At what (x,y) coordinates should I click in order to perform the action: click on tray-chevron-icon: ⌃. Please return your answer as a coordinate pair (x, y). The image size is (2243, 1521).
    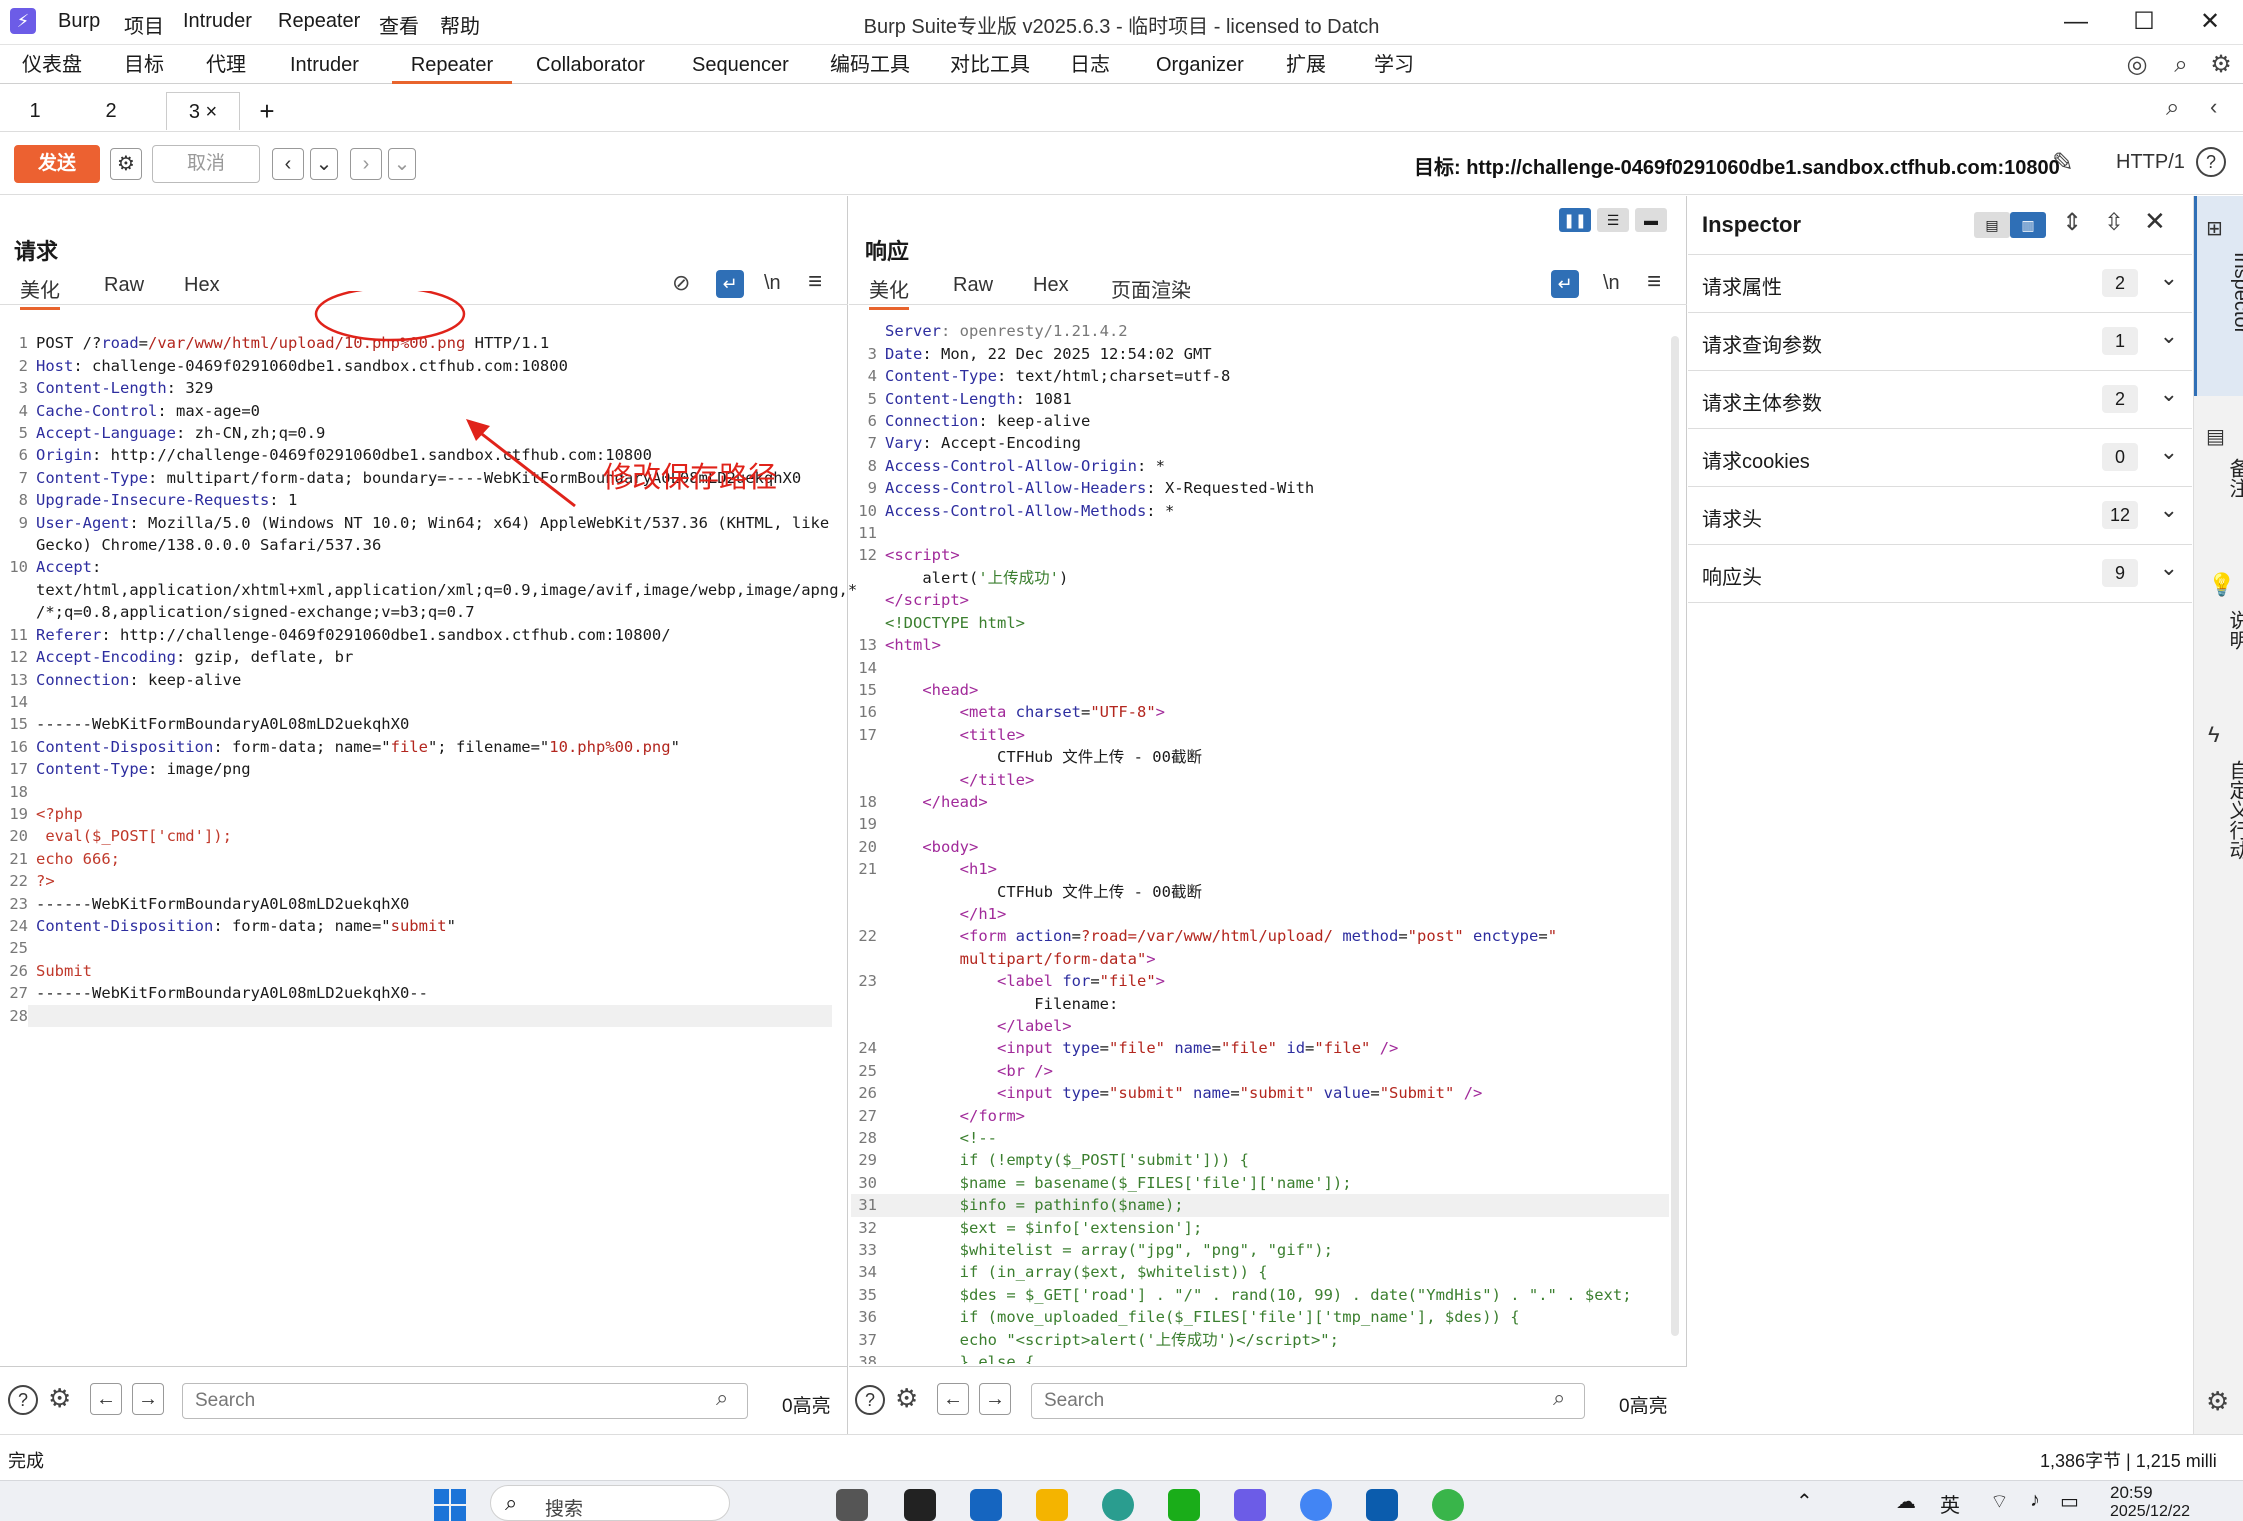
    Looking at the image, I should click on (1804, 1501).